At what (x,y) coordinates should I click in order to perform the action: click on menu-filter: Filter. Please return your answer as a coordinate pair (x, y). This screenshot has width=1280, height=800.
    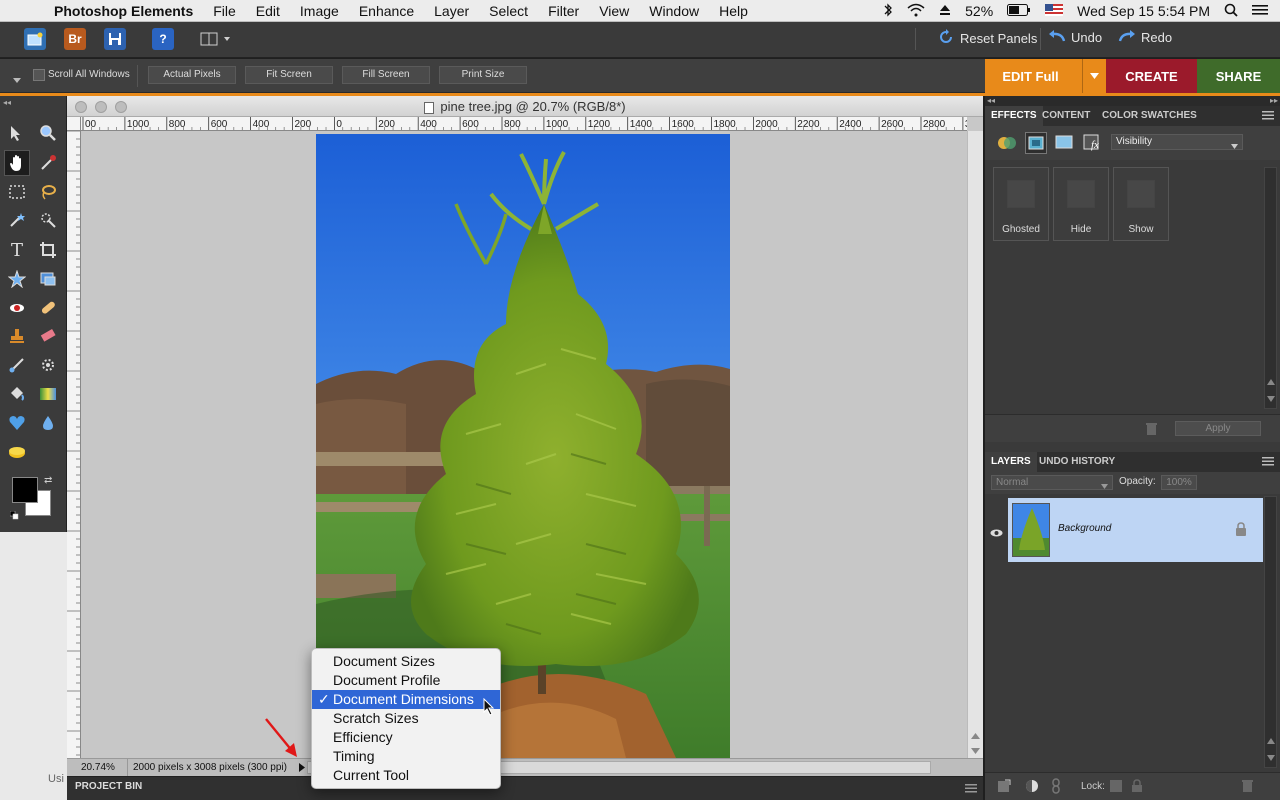
    Looking at the image, I should click on (563, 11).